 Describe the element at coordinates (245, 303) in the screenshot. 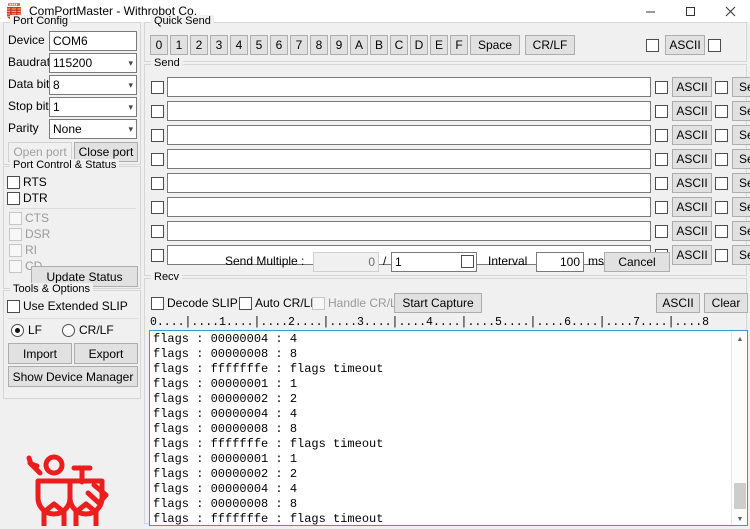

I see `auto-crlf-checkbox` at that location.